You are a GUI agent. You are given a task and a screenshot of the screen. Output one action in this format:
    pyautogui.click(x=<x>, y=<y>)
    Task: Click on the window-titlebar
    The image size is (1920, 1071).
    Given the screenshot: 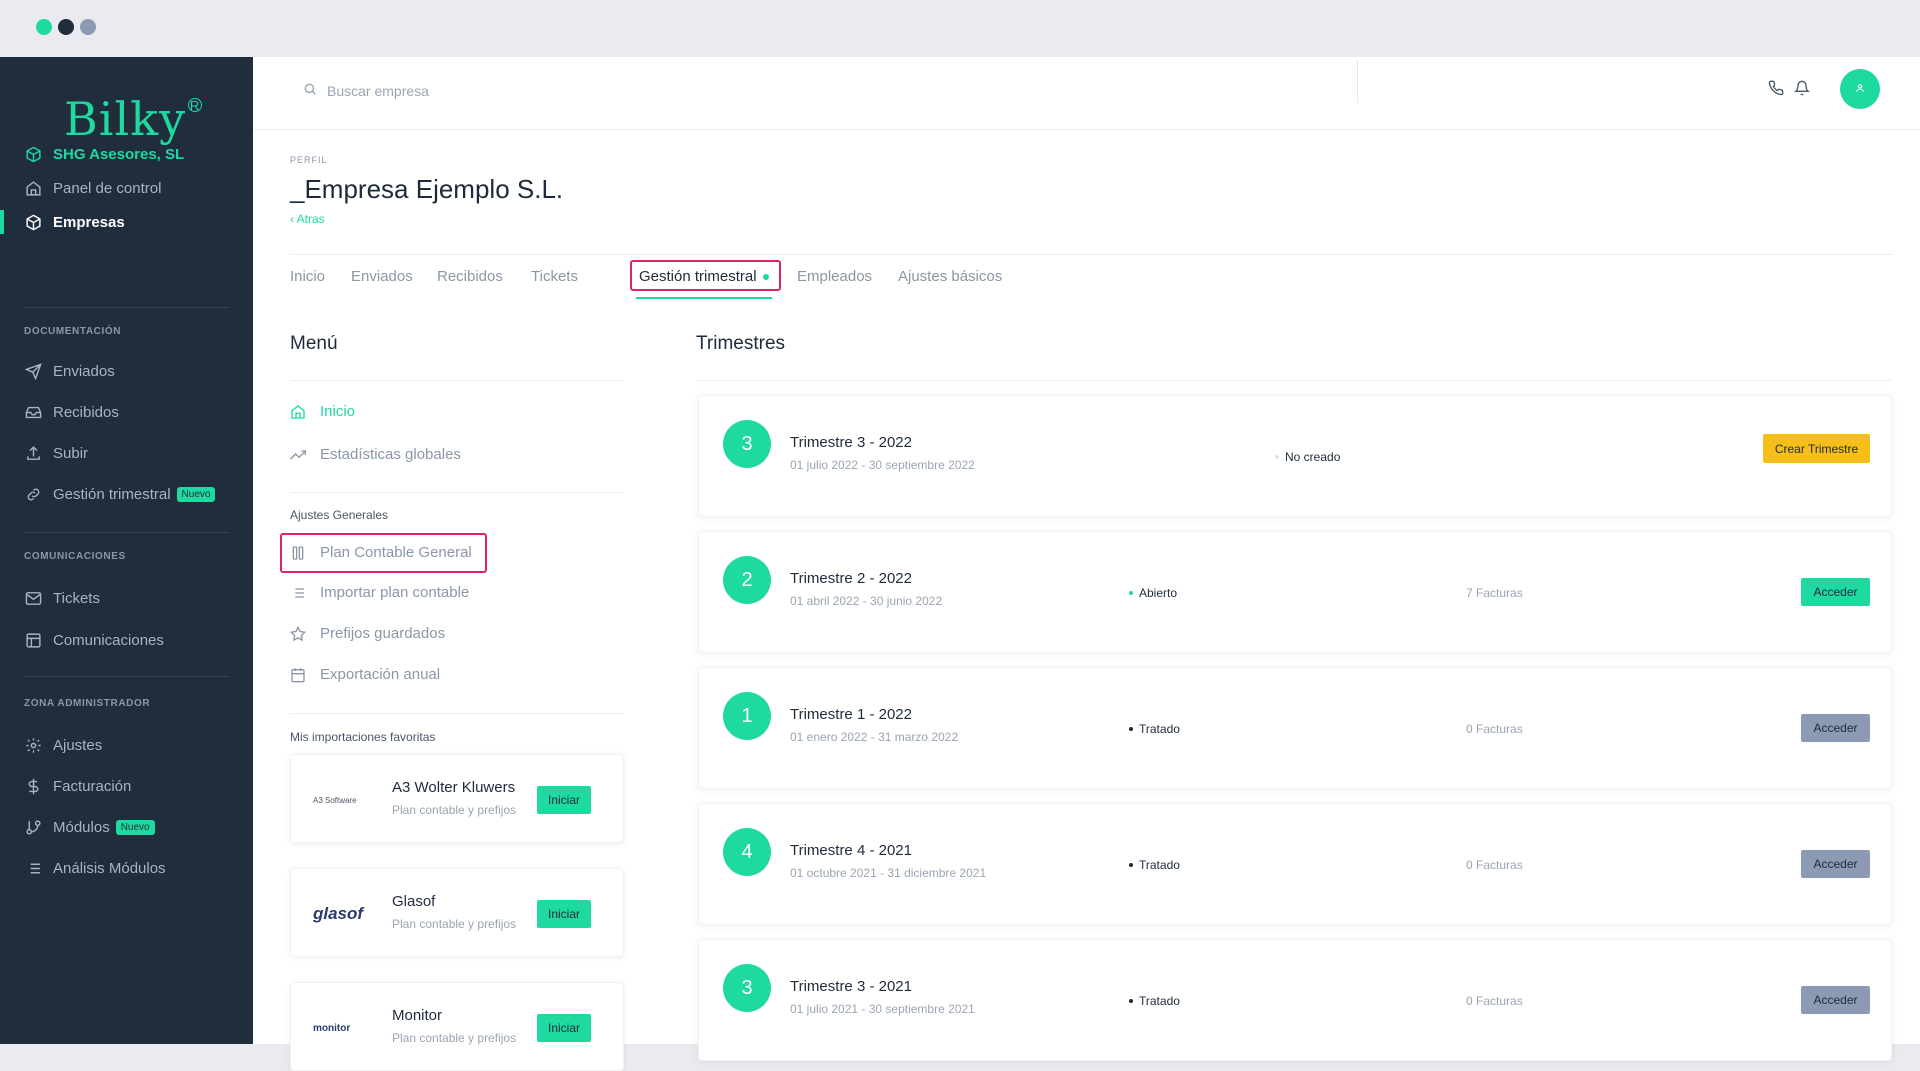 What is the action you would take?
    pyautogui.click(x=960, y=28)
    